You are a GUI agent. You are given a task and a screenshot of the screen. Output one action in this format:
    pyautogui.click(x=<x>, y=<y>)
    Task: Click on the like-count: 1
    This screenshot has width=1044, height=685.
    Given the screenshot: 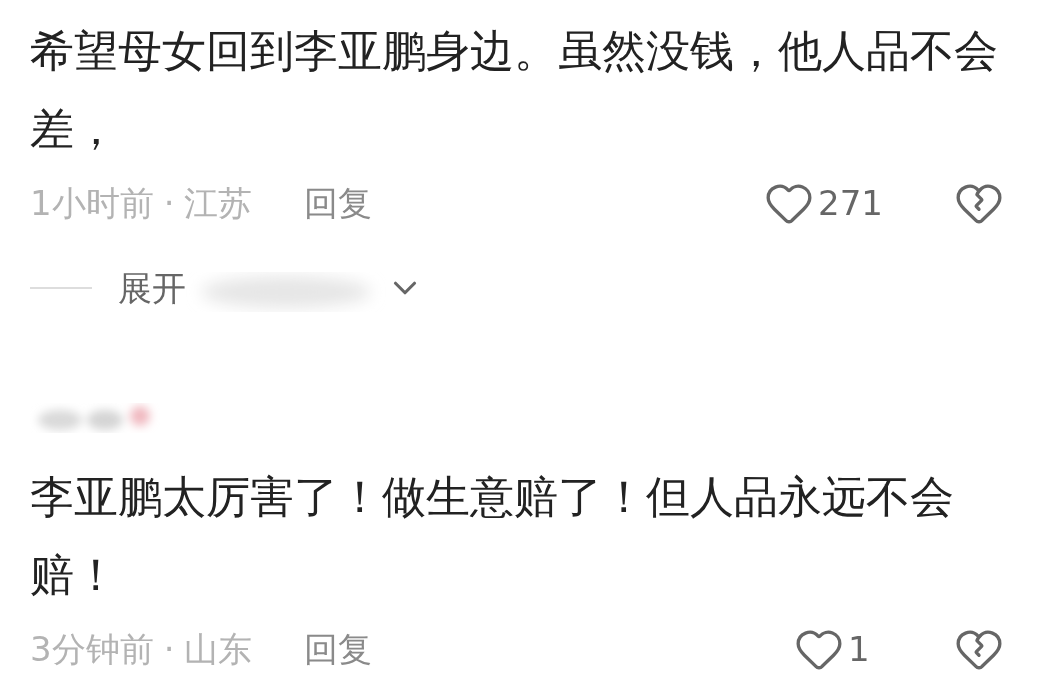 What is the action you would take?
    pyautogui.click(x=859, y=649)
    